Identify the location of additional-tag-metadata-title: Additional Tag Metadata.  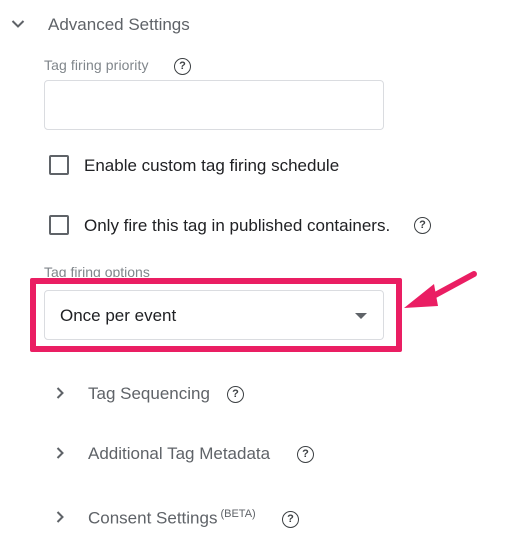
(179, 454).